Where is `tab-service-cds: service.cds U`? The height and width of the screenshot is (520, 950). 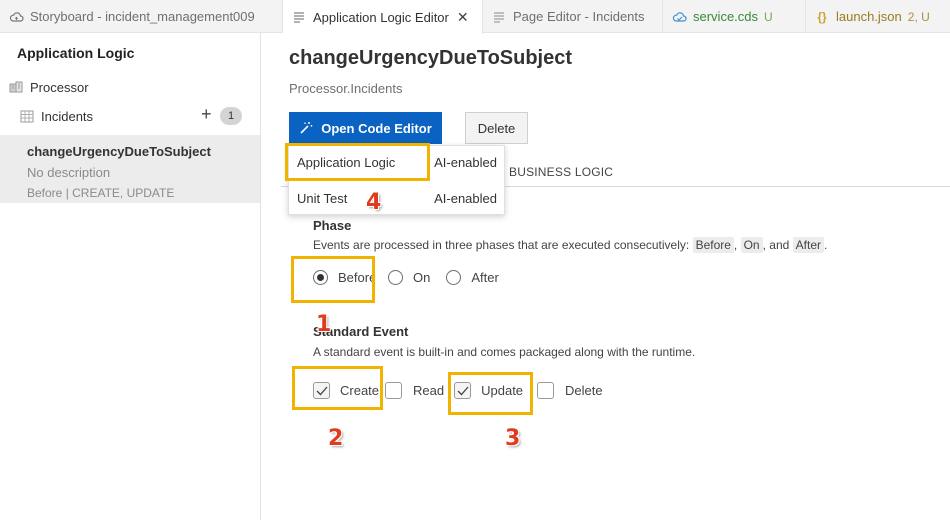
tab-service-cds: service.cds U is located at coordinates (734, 16).